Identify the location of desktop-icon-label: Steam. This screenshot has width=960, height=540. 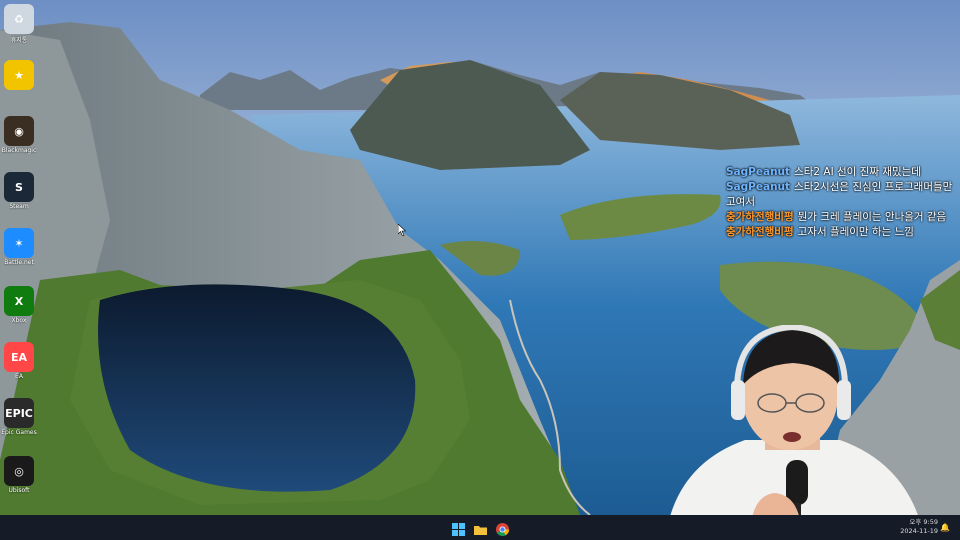
(19, 206).